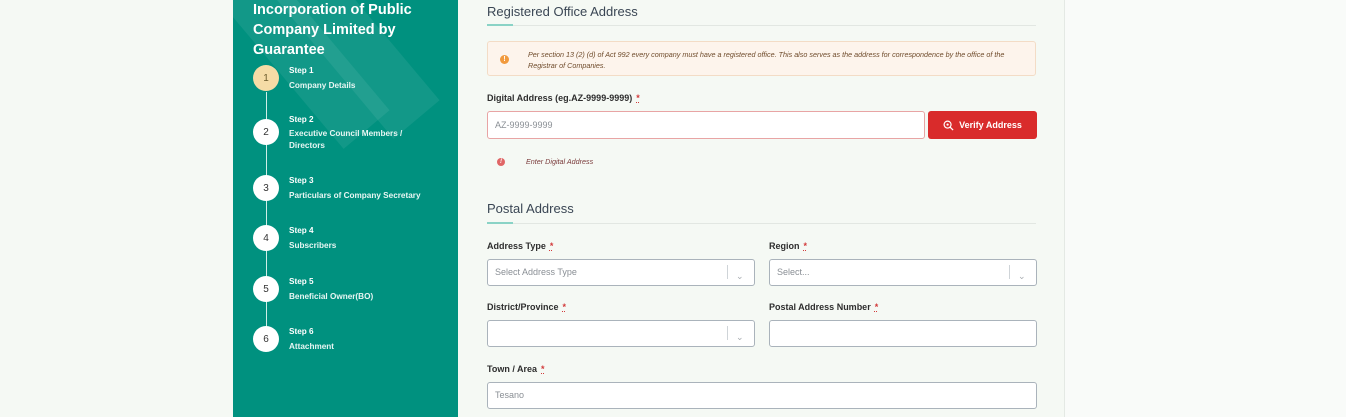 This screenshot has width=1346, height=417. Describe the element at coordinates (301, 281) in the screenshot. I see `step-label: Step 5` at that location.